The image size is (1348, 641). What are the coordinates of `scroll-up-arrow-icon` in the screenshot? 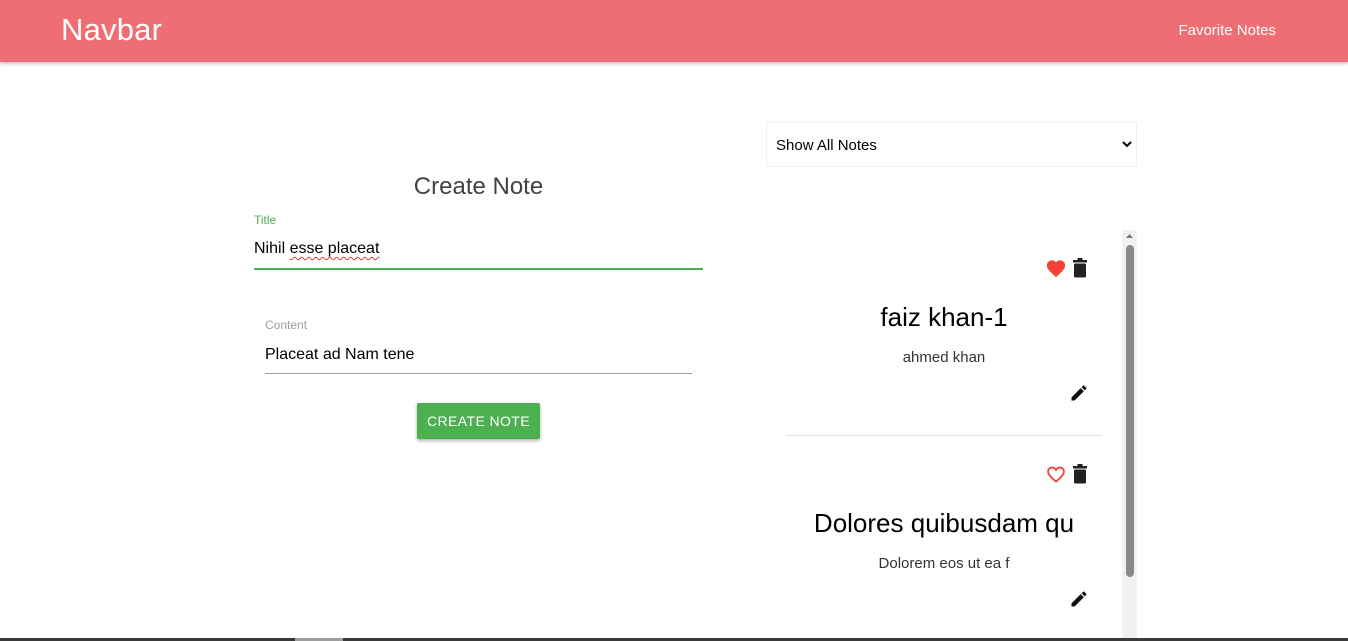 It's located at (1129, 235).